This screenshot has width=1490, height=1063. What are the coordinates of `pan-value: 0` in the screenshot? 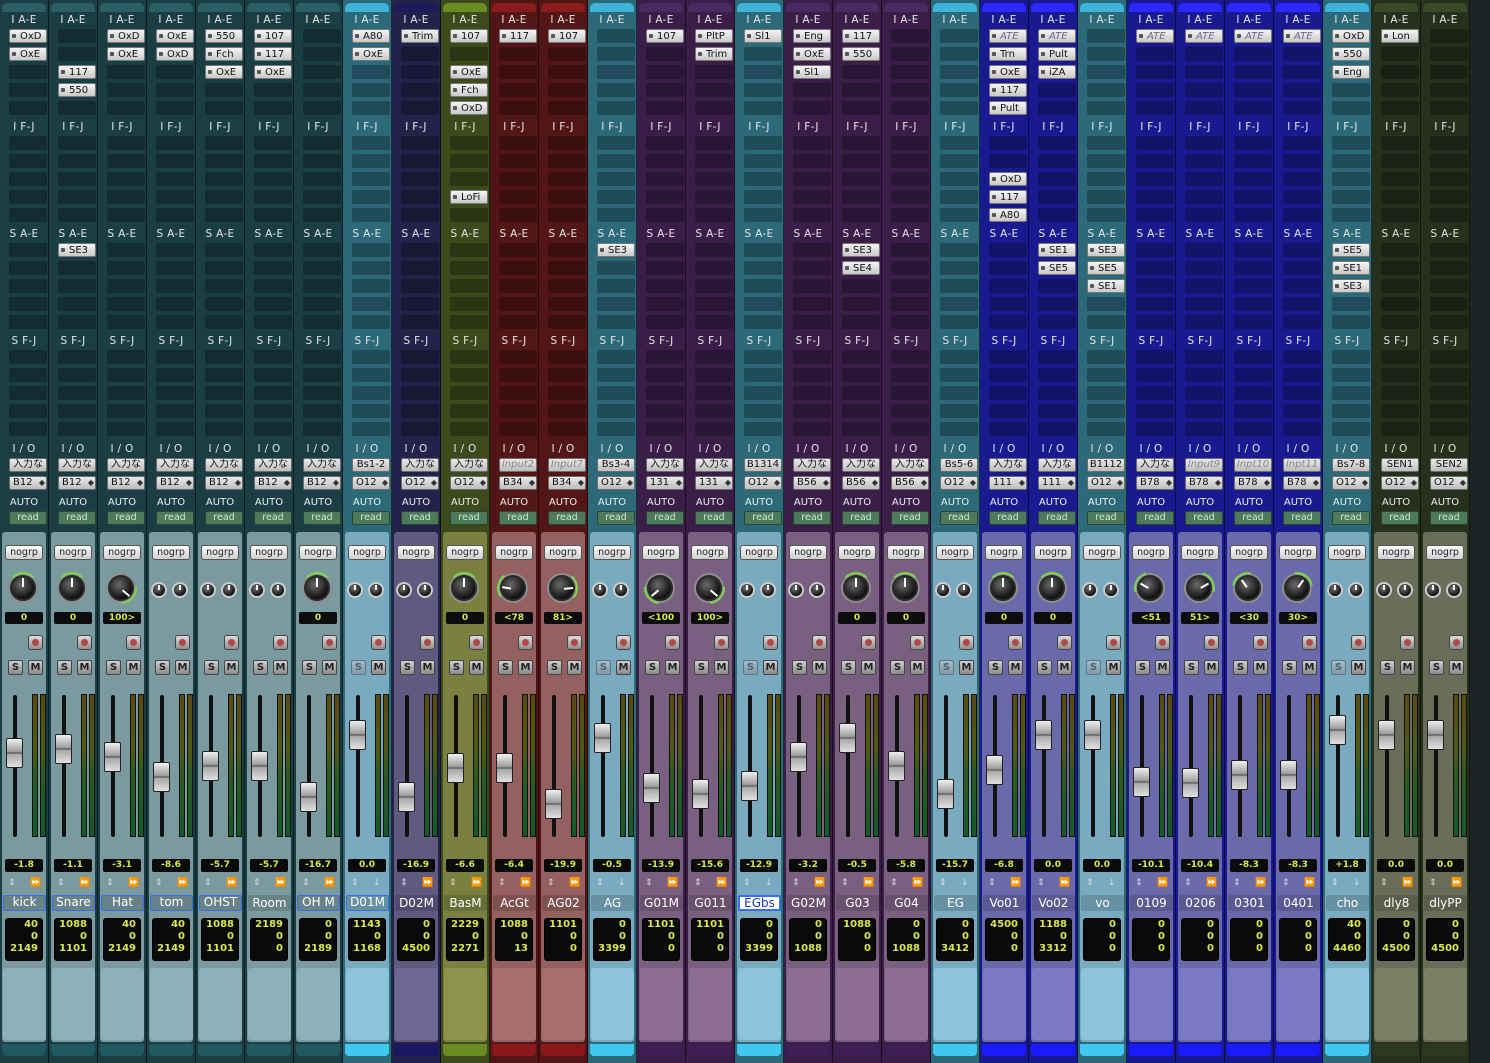 It's located at (465, 618).